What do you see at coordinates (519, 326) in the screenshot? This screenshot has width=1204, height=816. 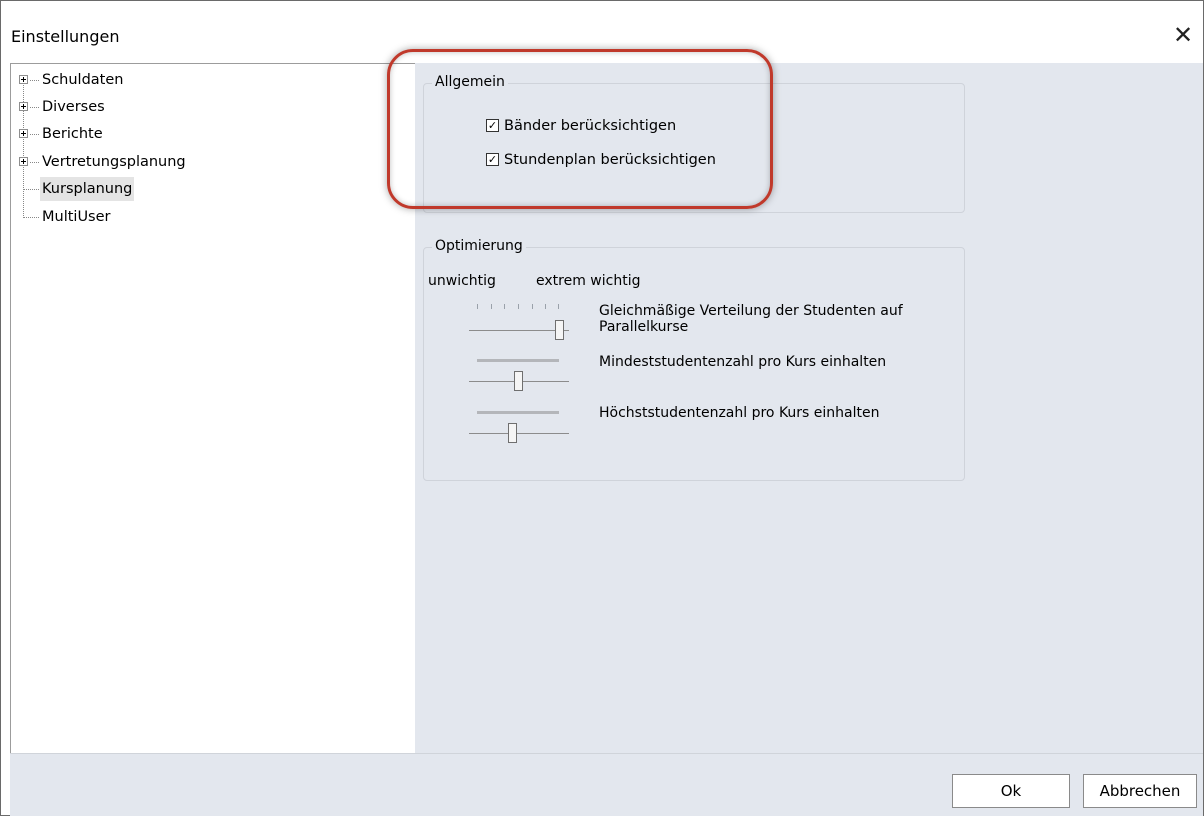 I see `slider-verteilung` at bounding box center [519, 326].